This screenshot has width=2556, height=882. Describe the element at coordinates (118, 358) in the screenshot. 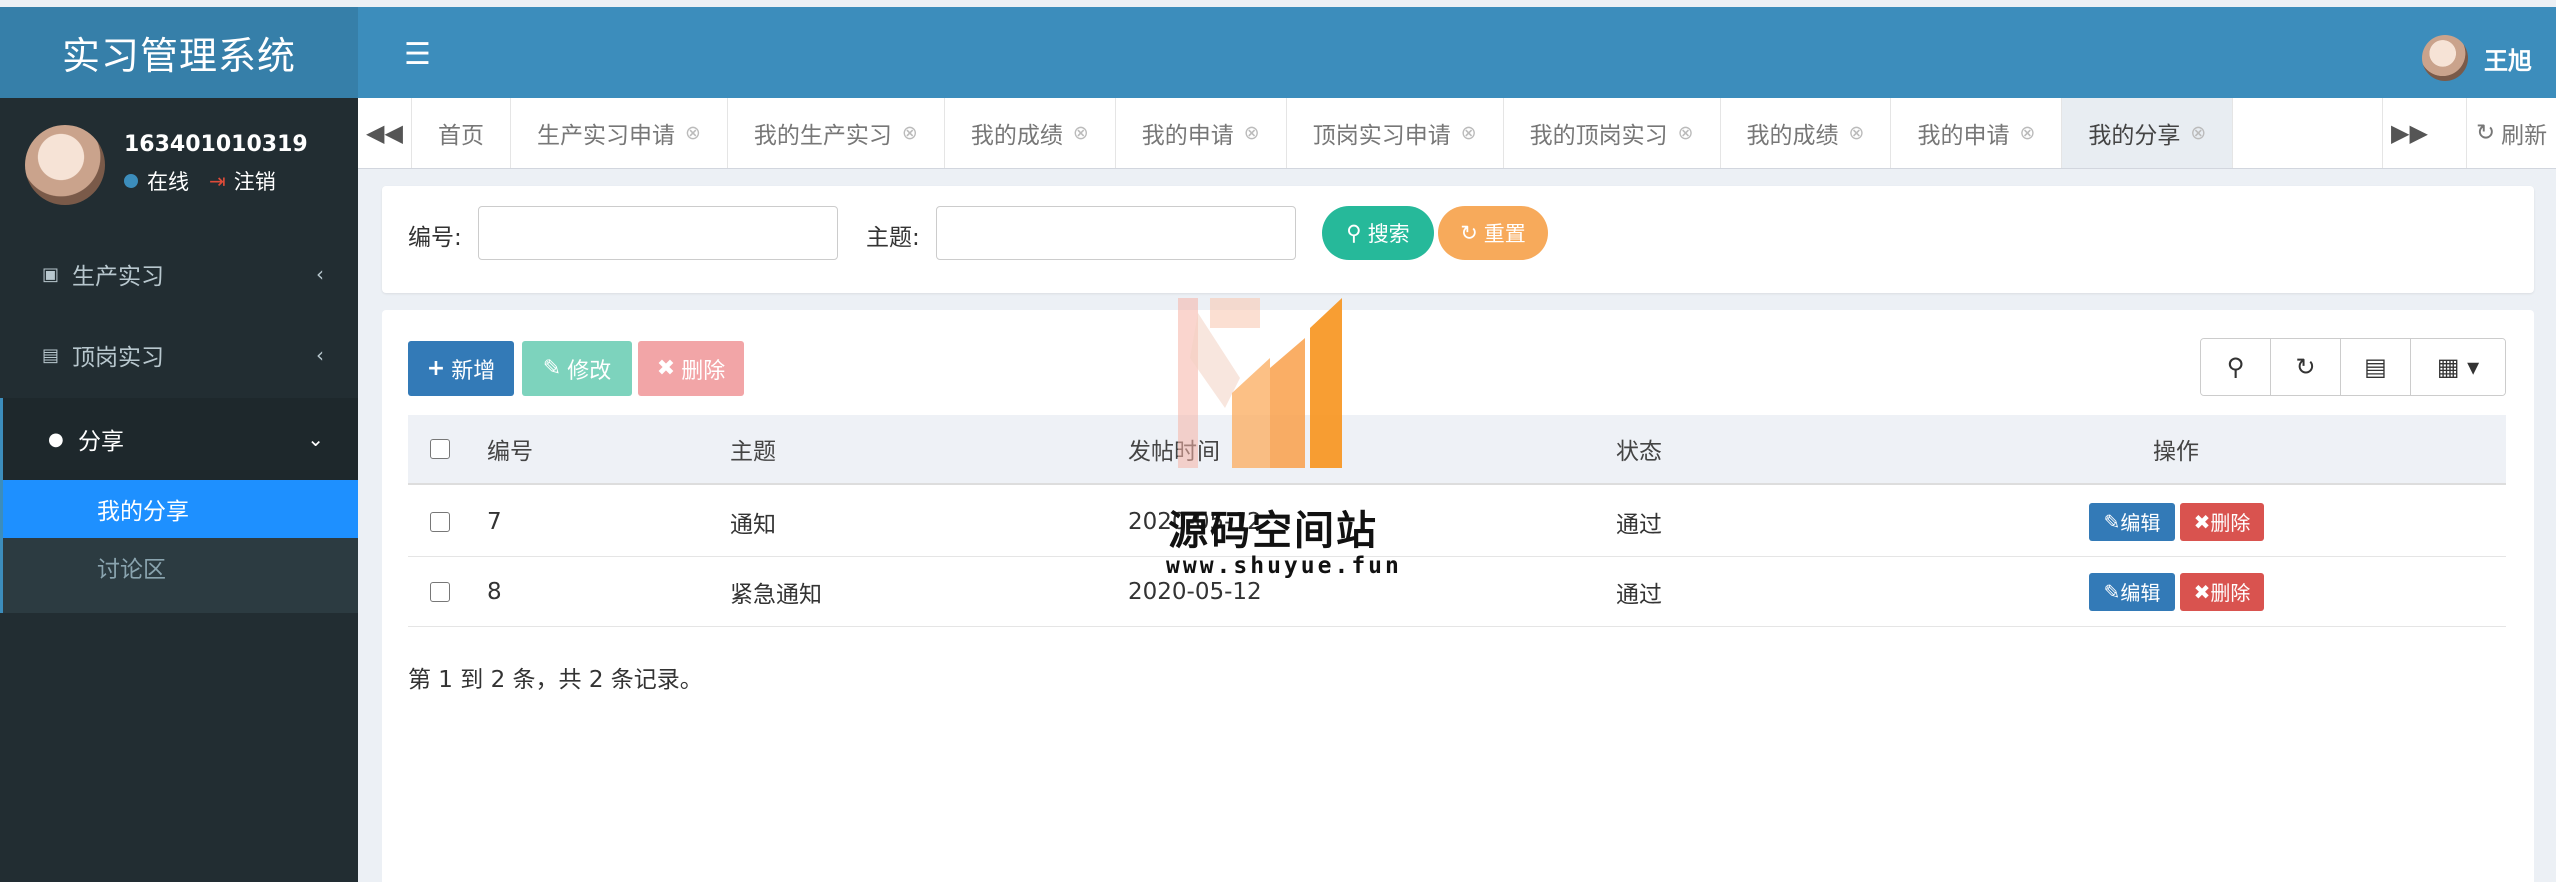

I see `sidebar-item-label: 顶岗实习` at that location.